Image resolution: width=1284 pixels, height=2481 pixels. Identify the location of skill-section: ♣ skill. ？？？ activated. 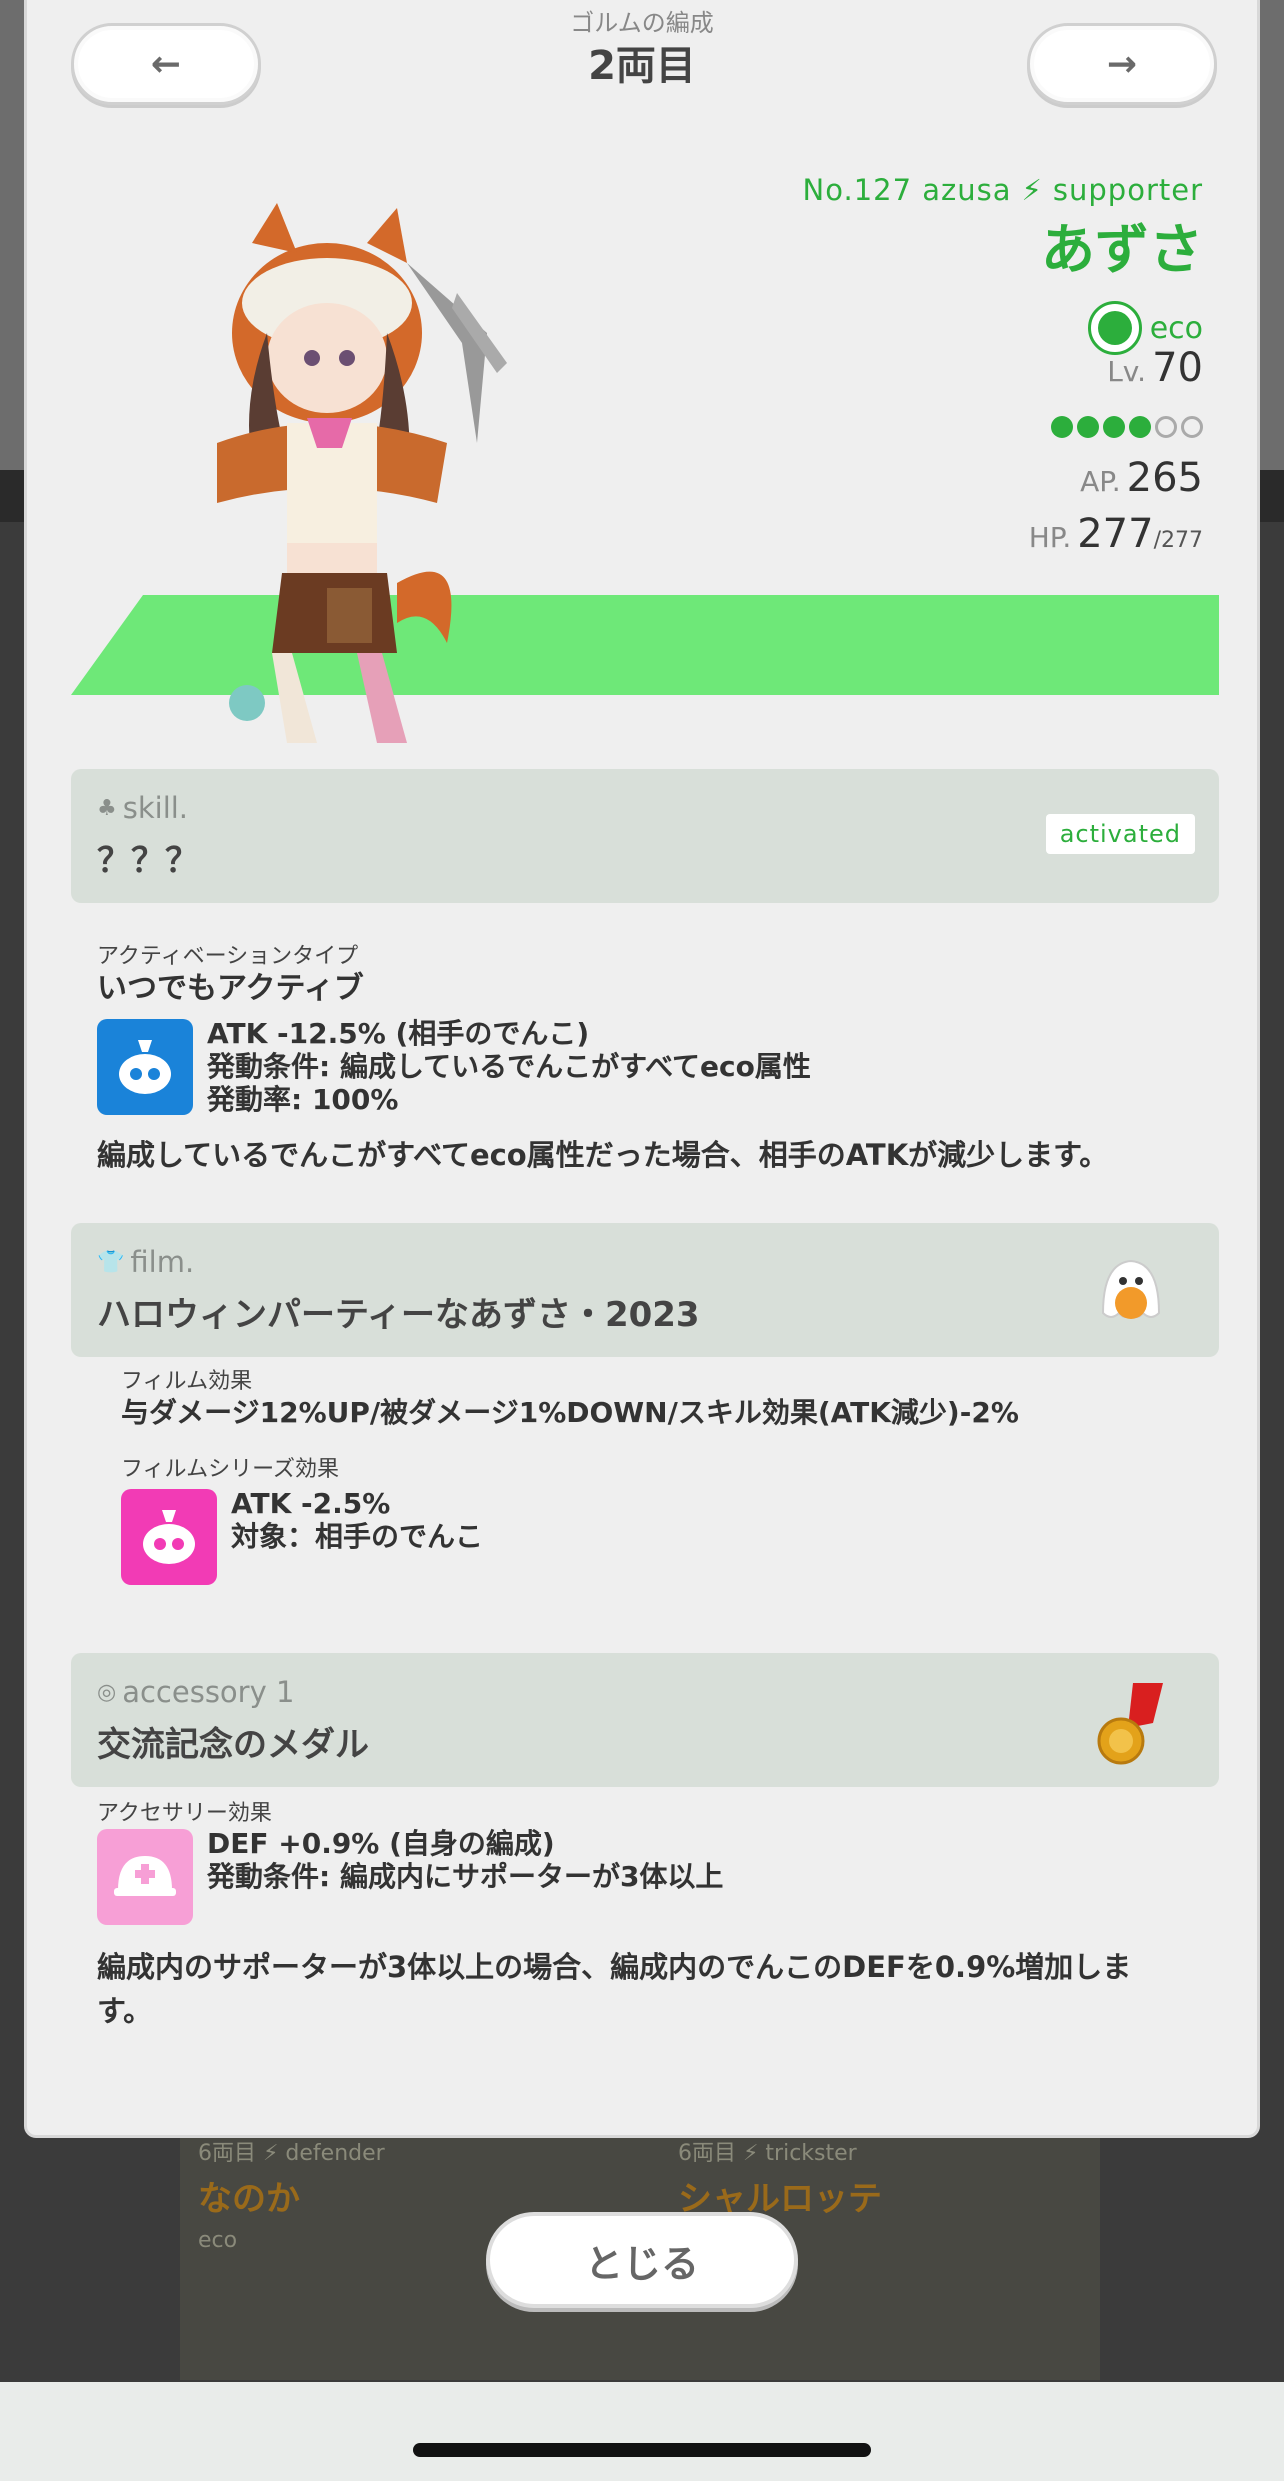
(645, 836).